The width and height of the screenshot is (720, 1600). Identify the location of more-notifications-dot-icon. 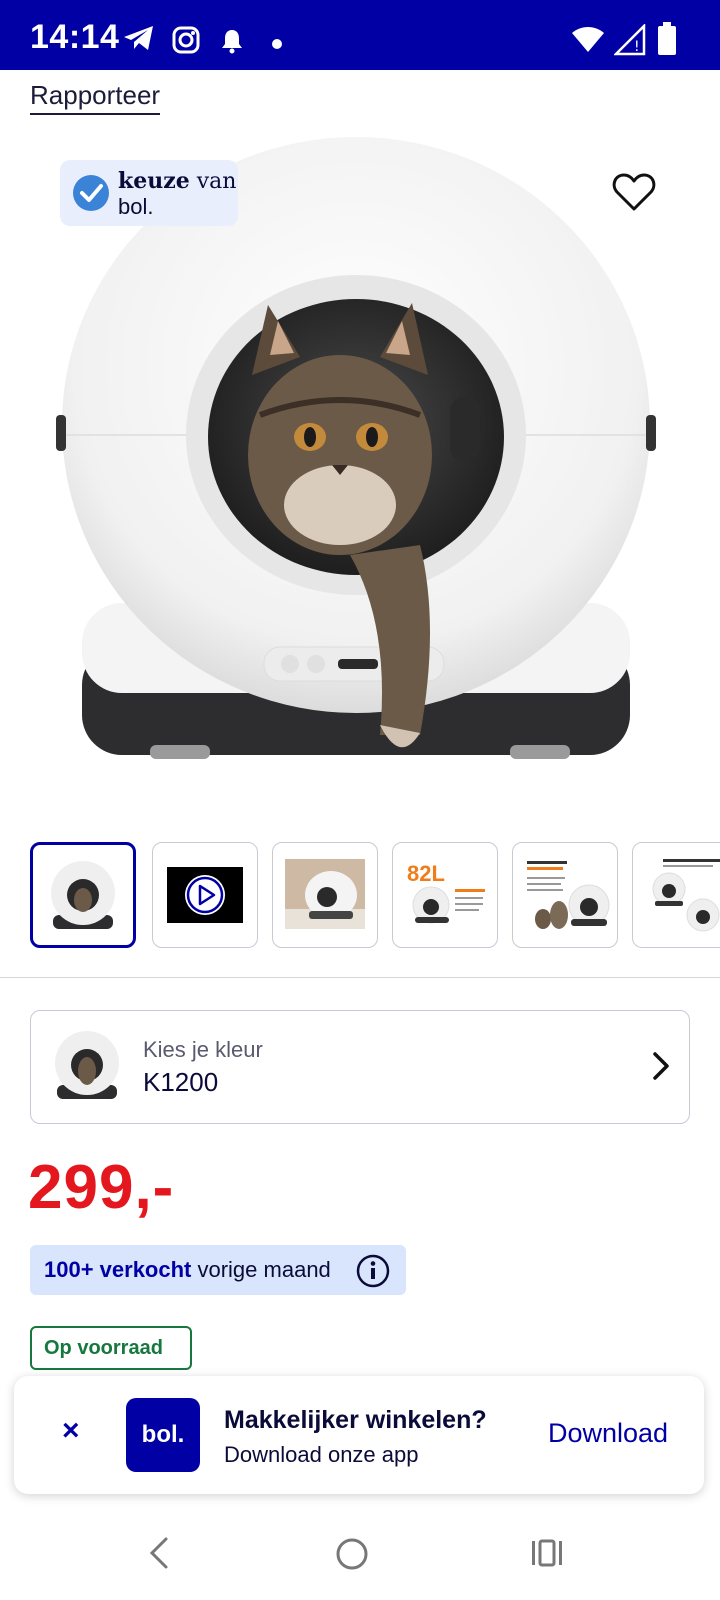
(277, 45).